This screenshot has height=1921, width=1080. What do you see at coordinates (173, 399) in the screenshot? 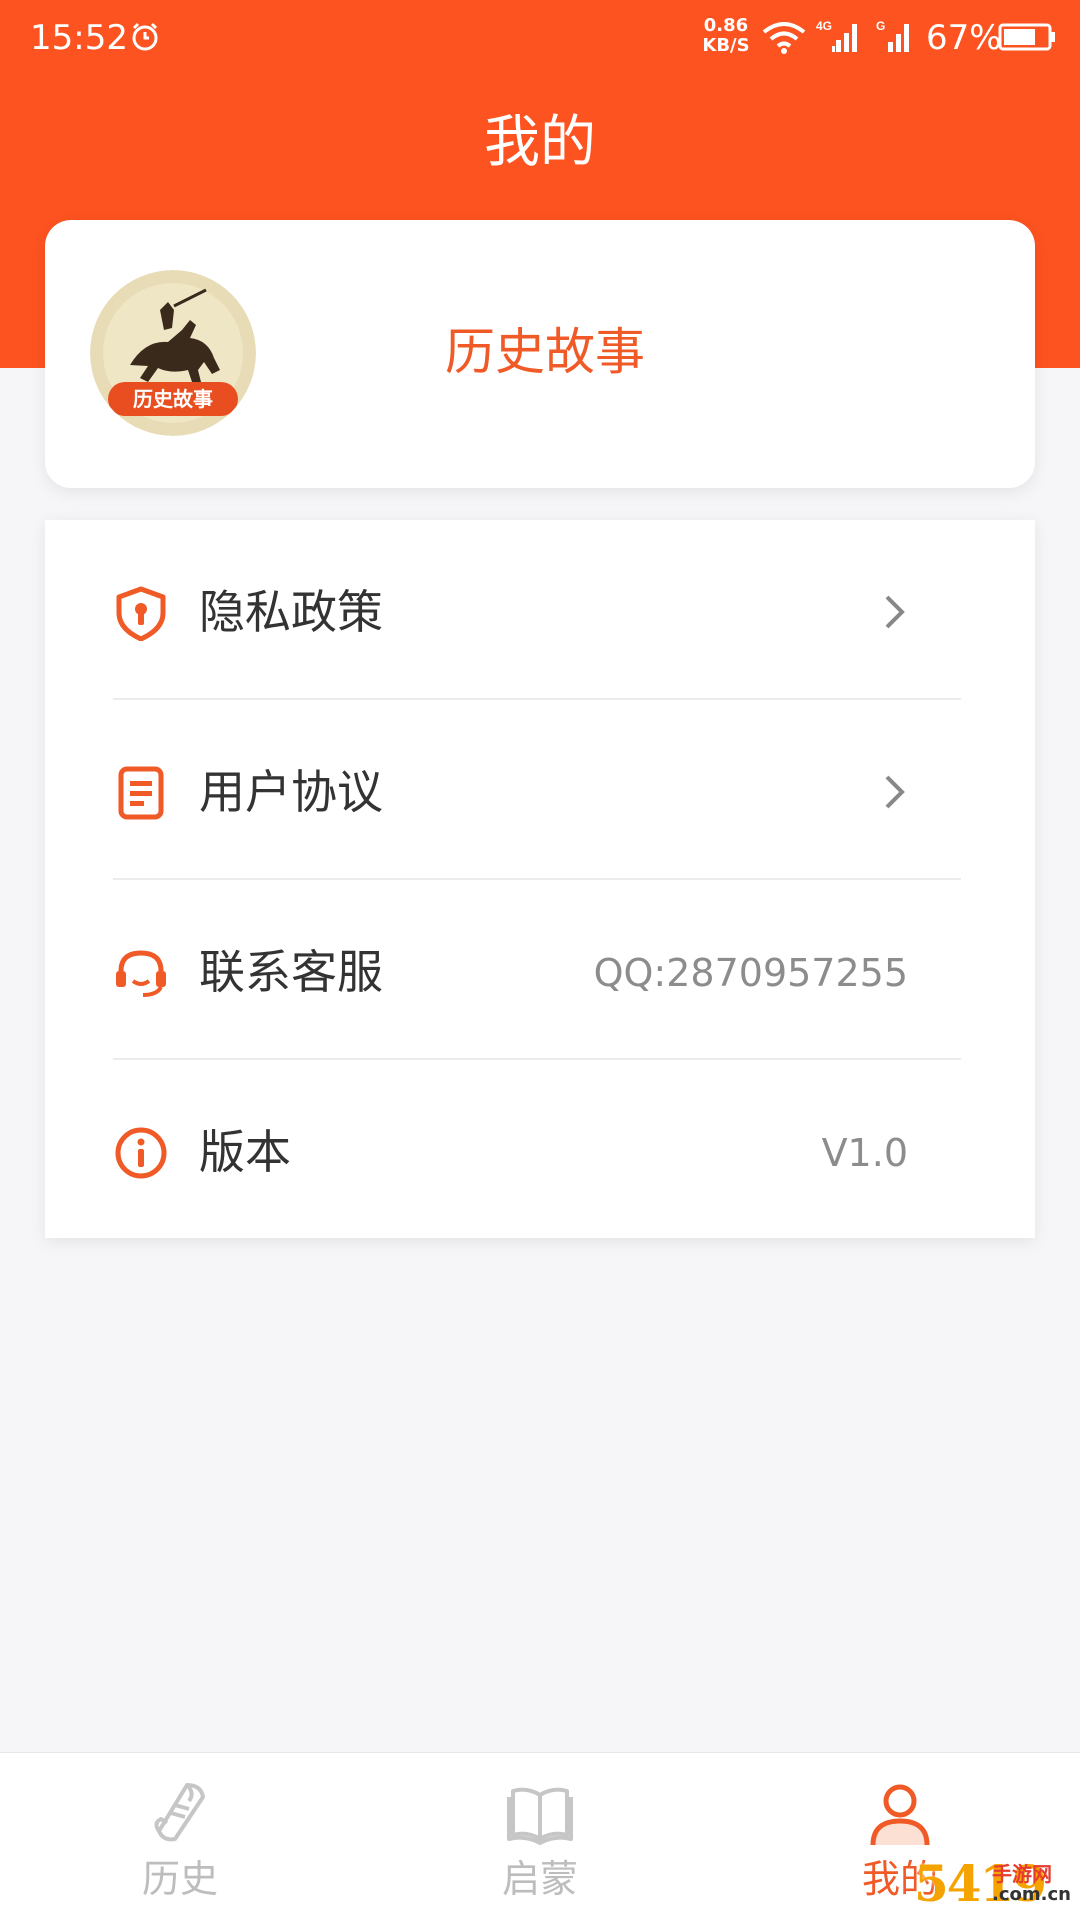
I see `avatar-badge-text: 历史故事` at bounding box center [173, 399].